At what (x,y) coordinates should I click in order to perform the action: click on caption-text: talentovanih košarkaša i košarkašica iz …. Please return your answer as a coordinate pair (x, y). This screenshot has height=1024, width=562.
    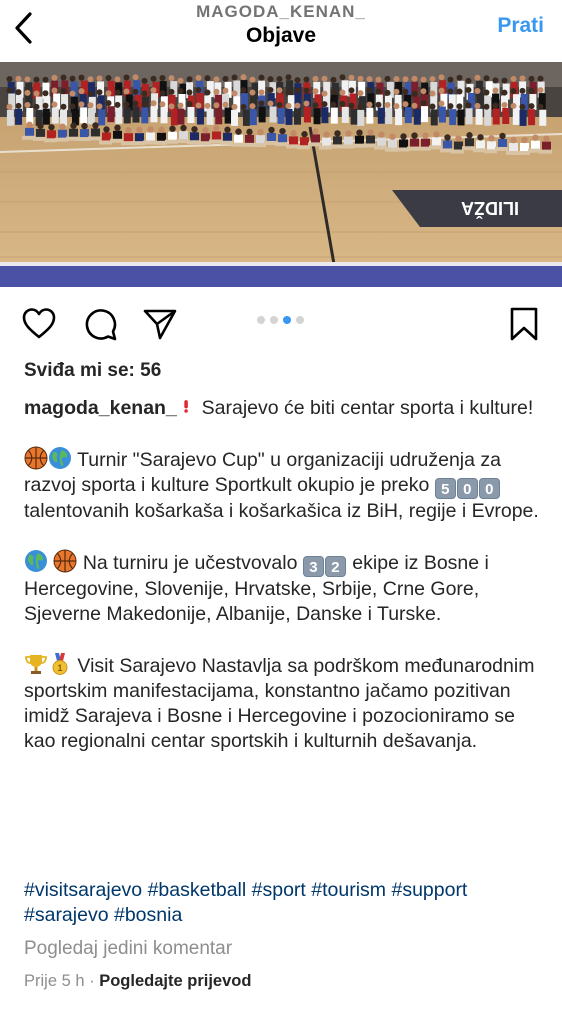
    Looking at the image, I should click on (281, 511).